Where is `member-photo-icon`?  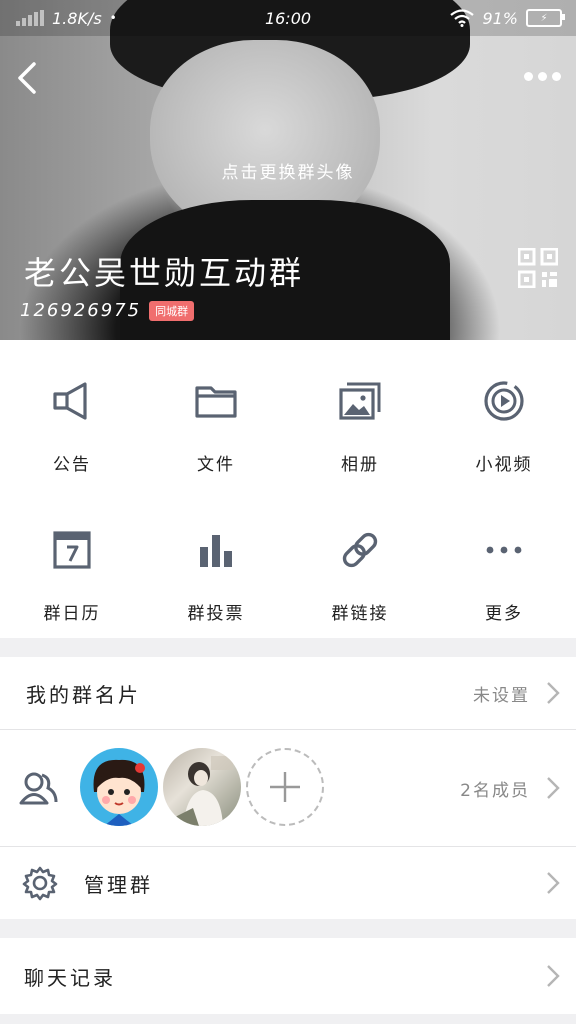 member-photo-icon is located at coordinates (202, 791).